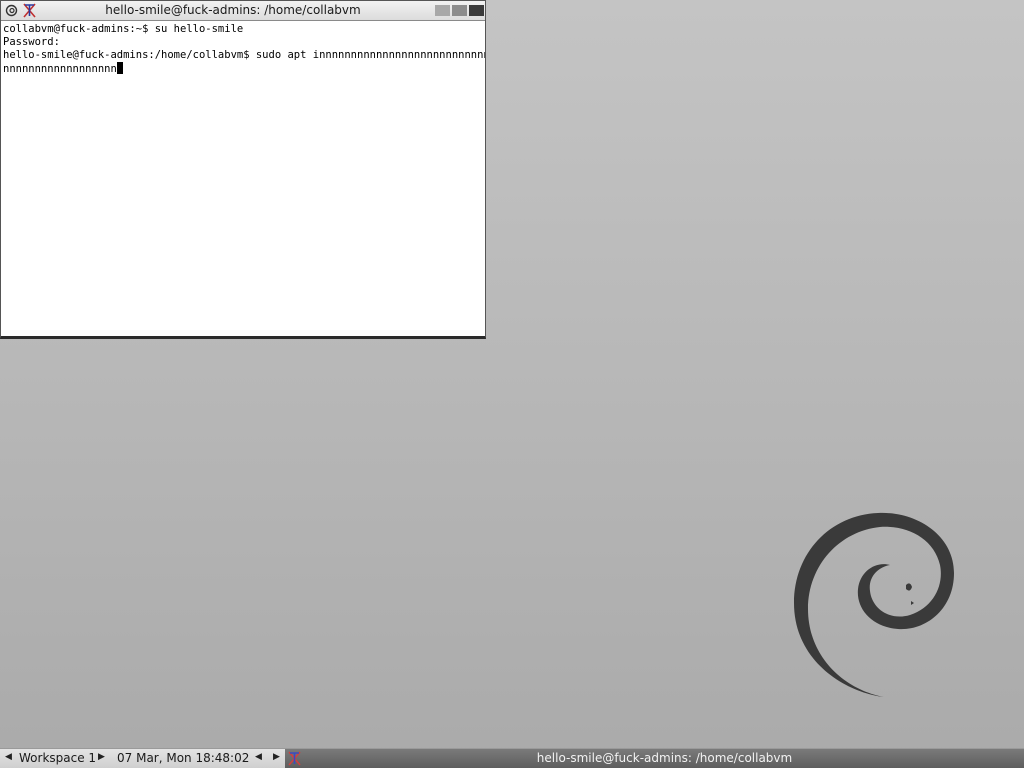 The height and width of the screenshot is (768, 1024). I want to click on window-title-bar: hello-smile@fuck-admins: /home/collabvm, so click(243, 11).